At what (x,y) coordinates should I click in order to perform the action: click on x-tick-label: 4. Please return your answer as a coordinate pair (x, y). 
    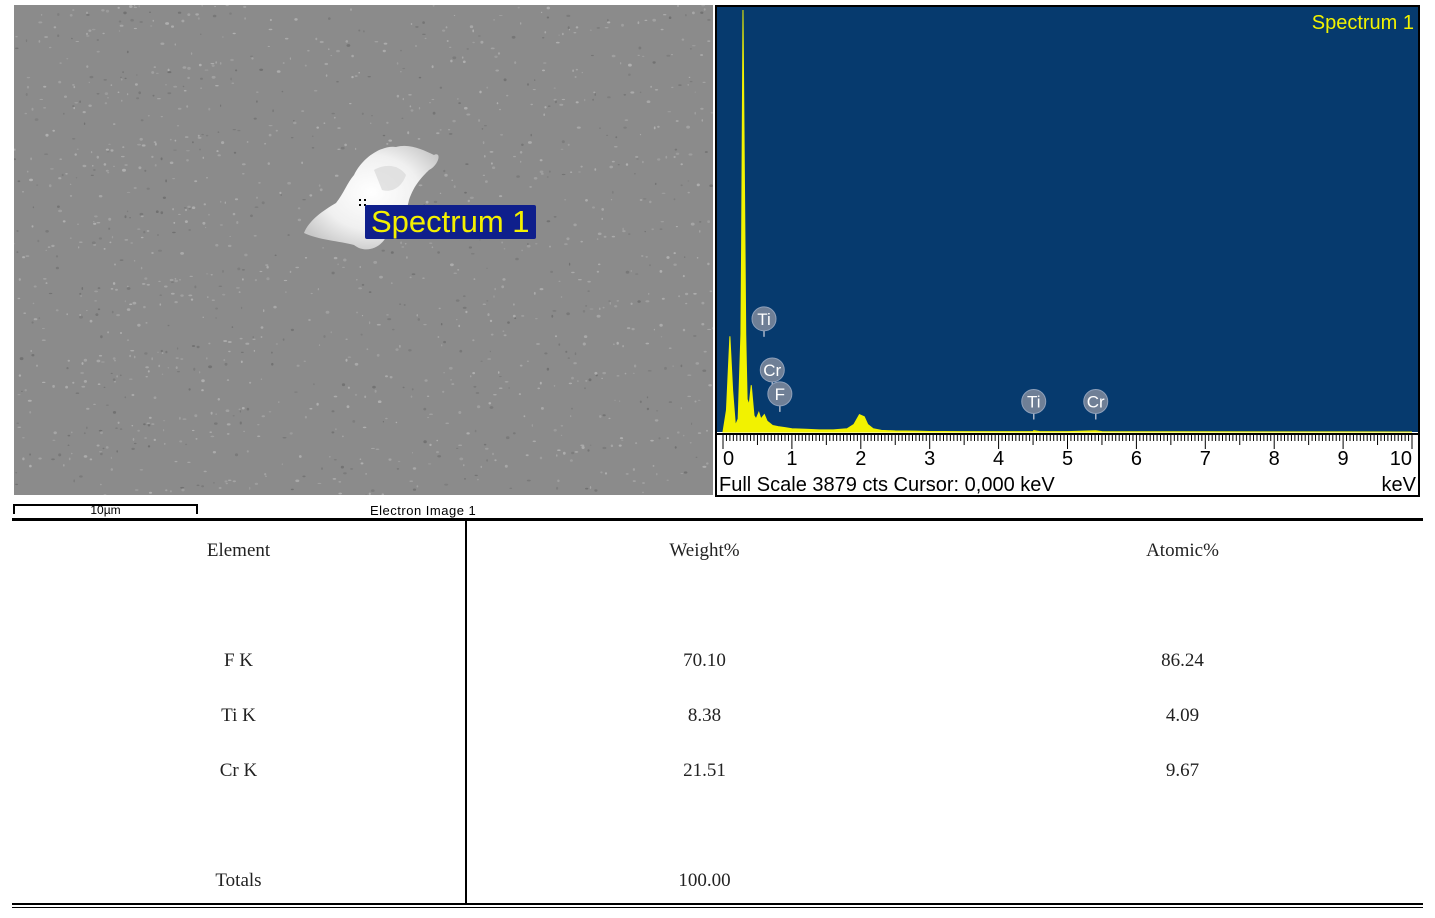
    Looking at the image, I should click on (998, 459).